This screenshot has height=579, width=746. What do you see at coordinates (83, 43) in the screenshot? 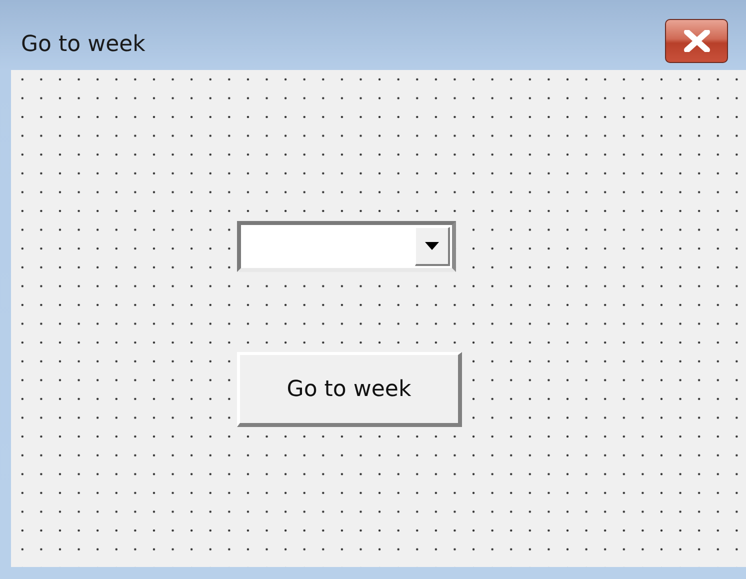
I see `window-title: Go to week` at bounding box center [83, 43].